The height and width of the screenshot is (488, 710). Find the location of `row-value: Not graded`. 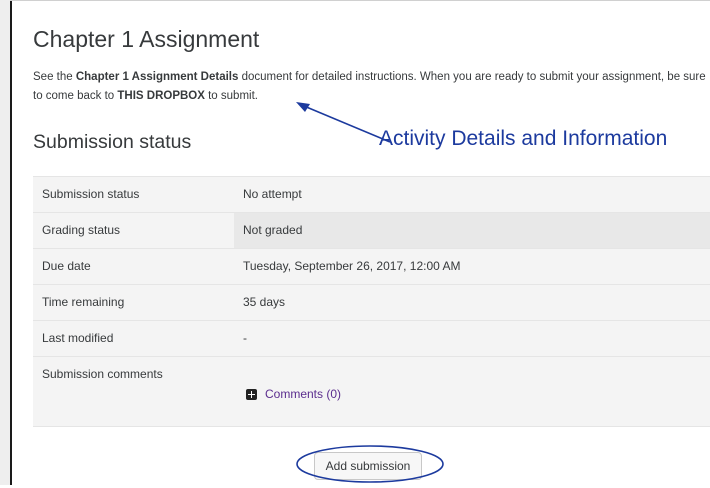

row-value: Not graded is located at coordinates (472, 230).